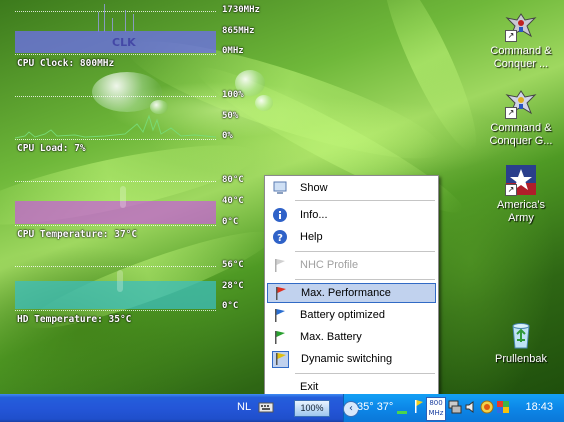  I want to click on menu-item-dynamic-switching: Dynamic switching, so click(351, 359).